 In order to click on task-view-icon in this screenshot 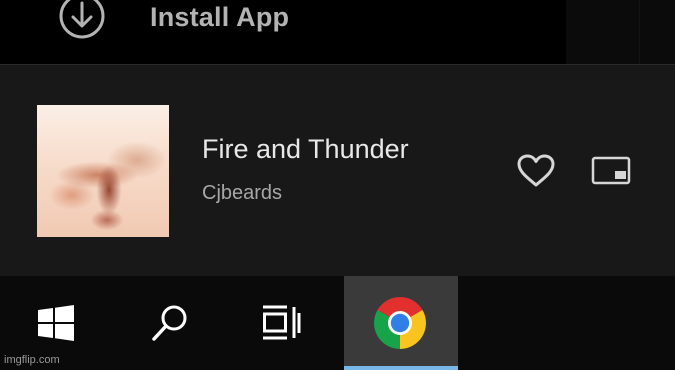, I will do `click(282, 322)`.